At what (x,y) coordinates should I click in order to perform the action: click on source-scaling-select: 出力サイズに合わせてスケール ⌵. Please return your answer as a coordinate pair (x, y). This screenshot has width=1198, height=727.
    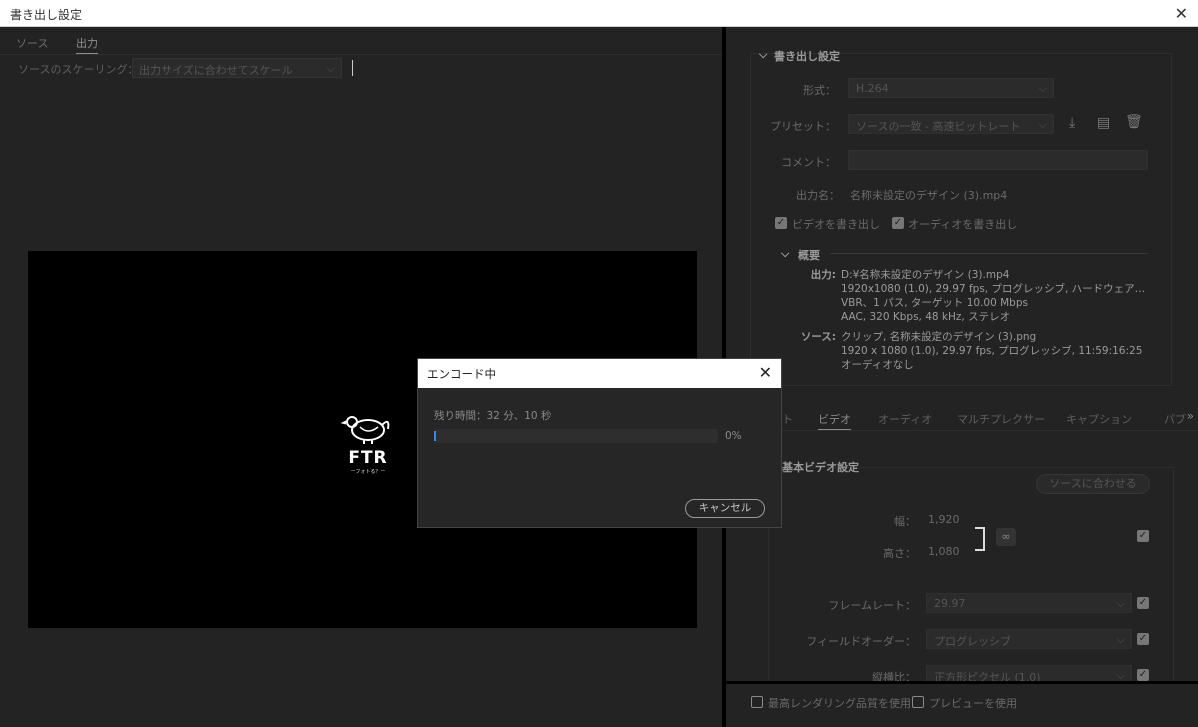
    Looking at the image, I should click on (237, 68).